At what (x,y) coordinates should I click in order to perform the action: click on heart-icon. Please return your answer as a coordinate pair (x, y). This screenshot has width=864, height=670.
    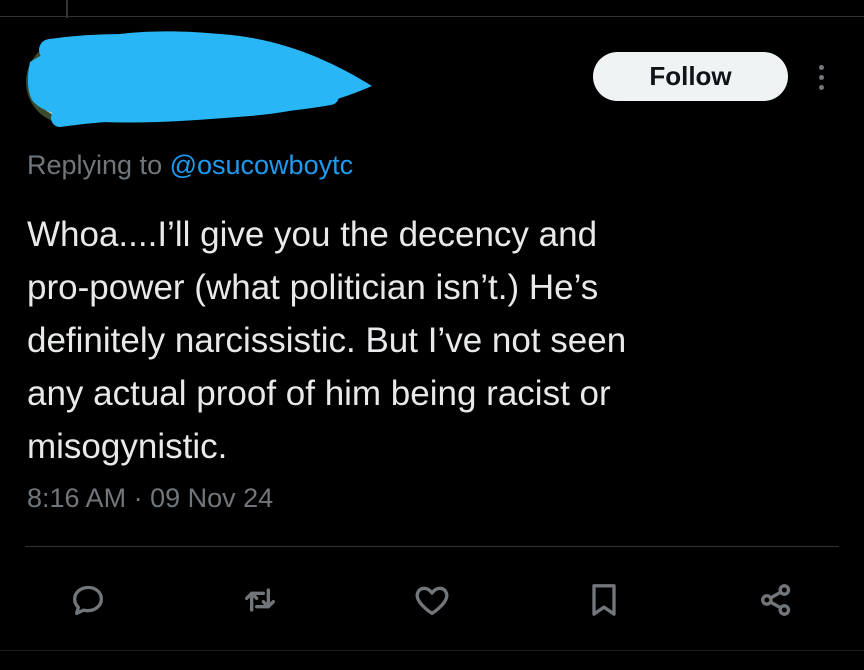
    Looking at the image, I should click on (432, 600).